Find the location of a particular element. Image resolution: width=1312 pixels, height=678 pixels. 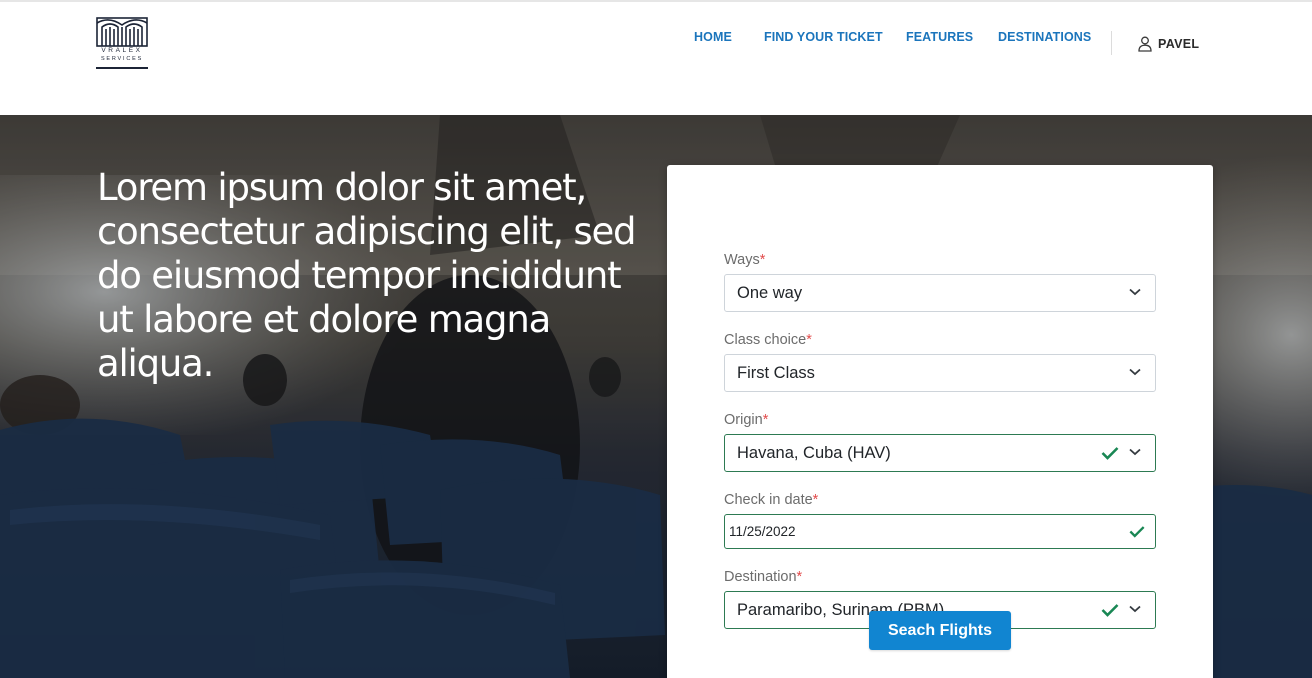

brand-logo: VRALEX SERVICES is located at coordinates (122, 44).